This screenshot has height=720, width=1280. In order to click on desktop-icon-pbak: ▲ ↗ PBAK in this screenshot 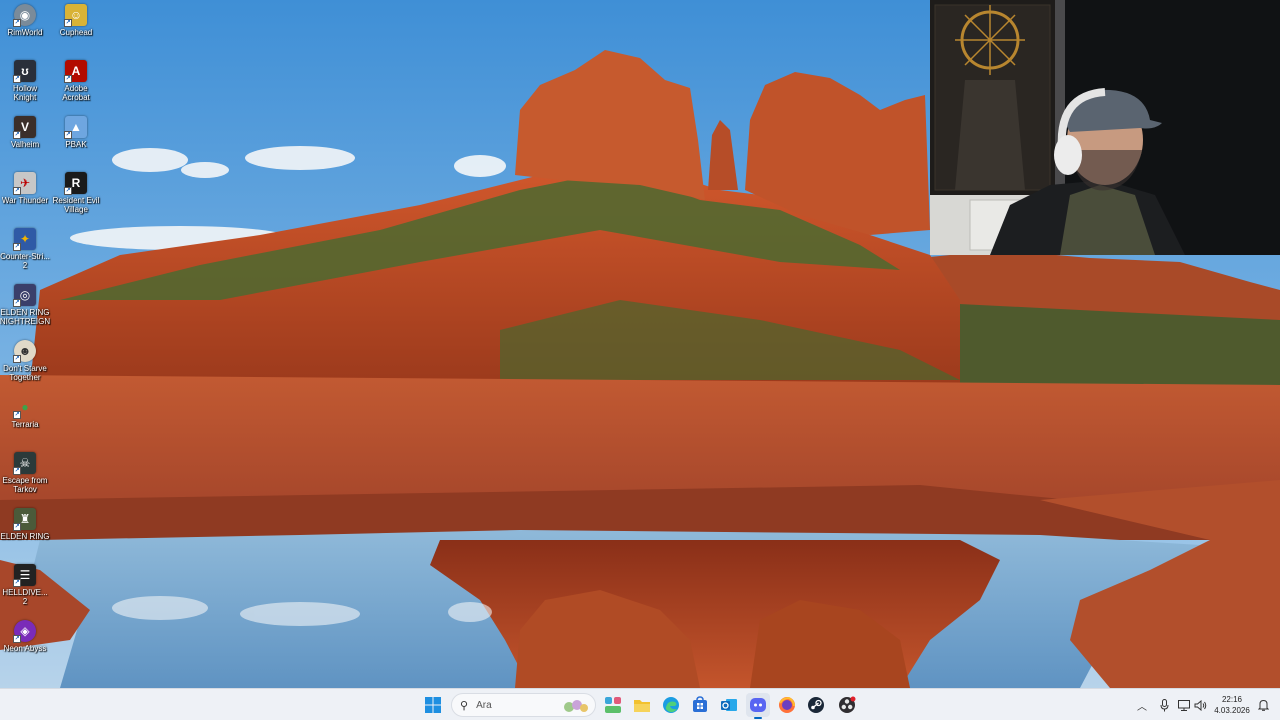, I will do `click(76, 132)`.